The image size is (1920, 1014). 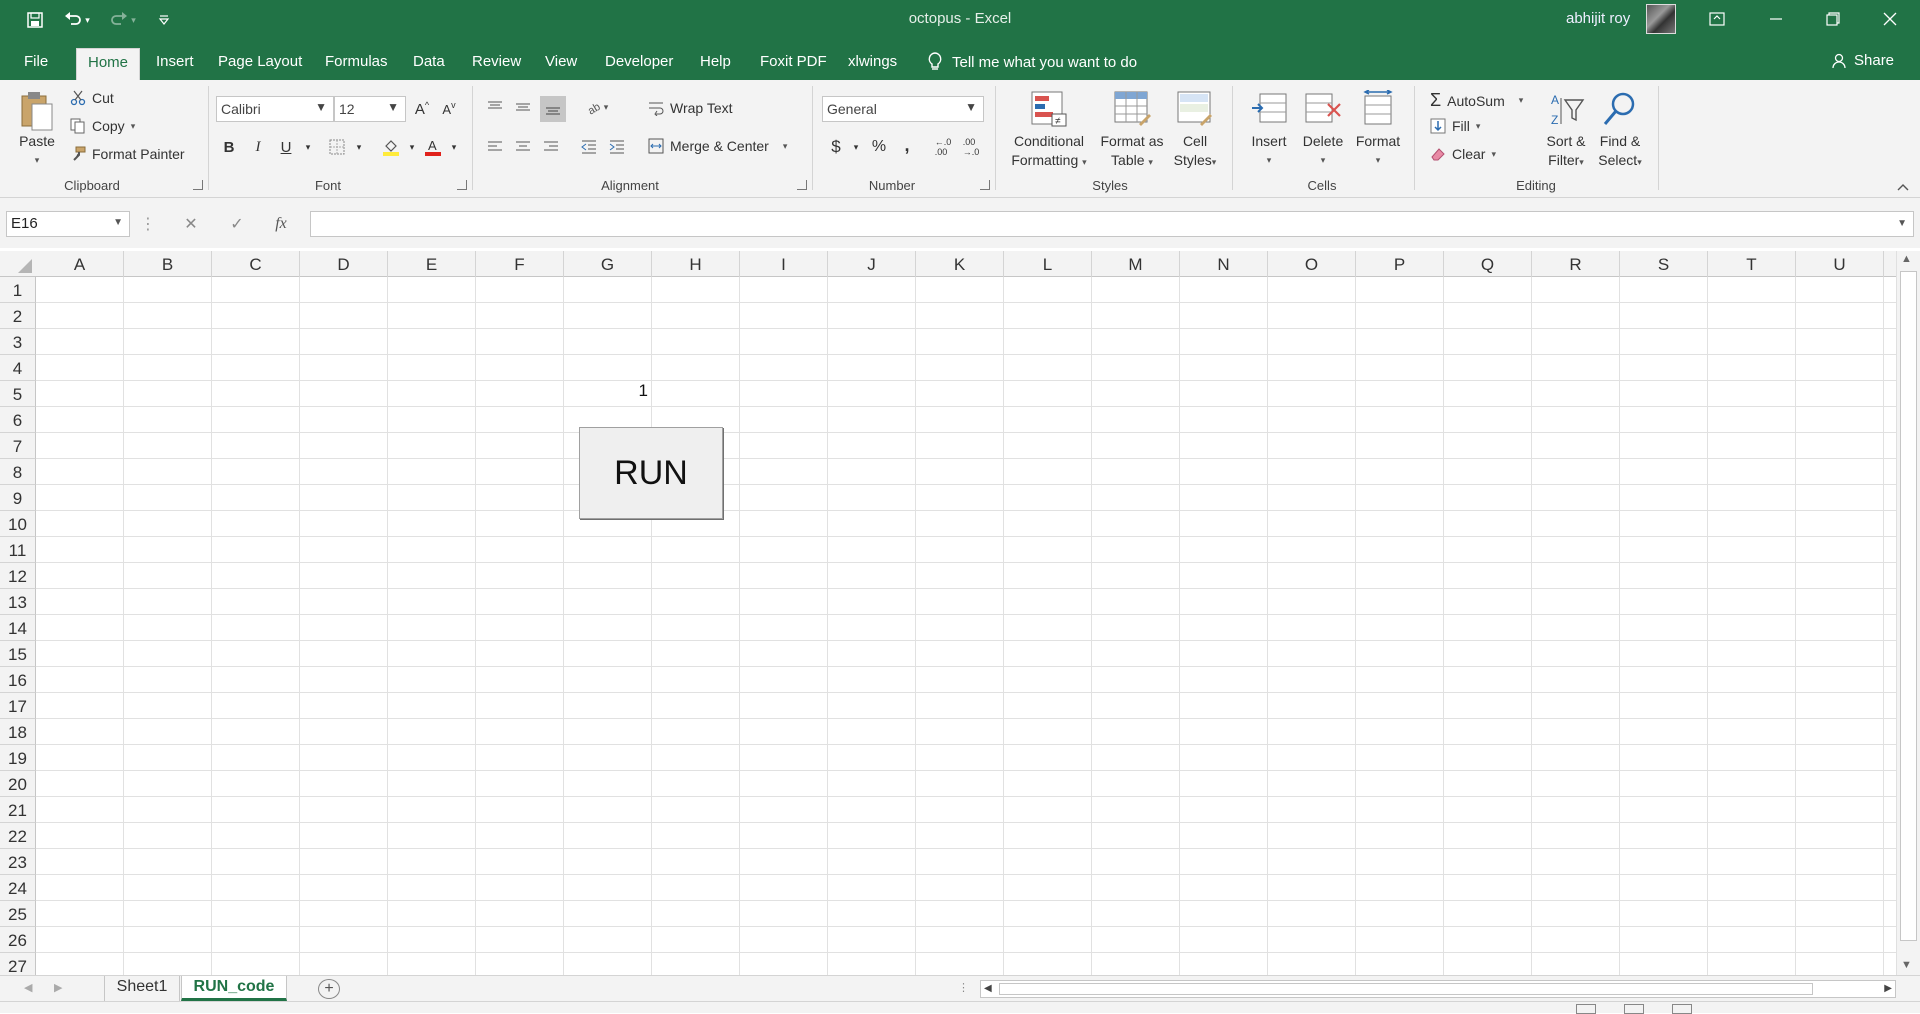 I want to click on underline-dropdown-icon: ▾, so click(x=308, y=147).